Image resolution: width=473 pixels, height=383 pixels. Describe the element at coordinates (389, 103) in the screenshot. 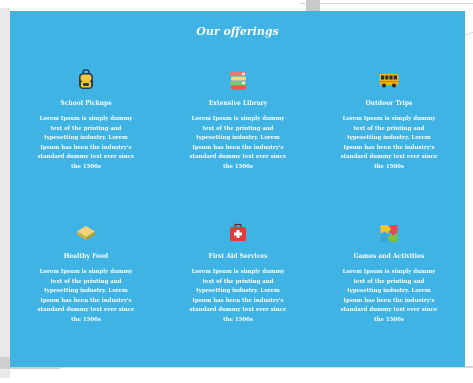

I see `offering-name: Outdoor Trips` at that location.